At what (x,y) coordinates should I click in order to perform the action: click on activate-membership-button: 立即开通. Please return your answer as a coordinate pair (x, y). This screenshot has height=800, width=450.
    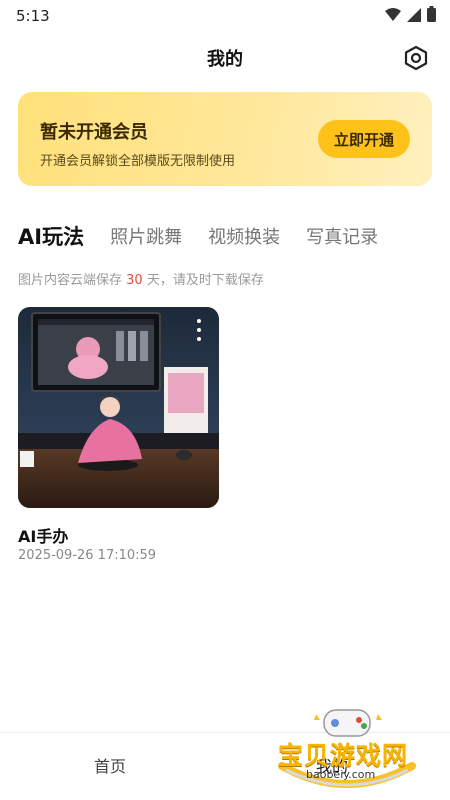
    Looking at the image, I should click on (364, 139).